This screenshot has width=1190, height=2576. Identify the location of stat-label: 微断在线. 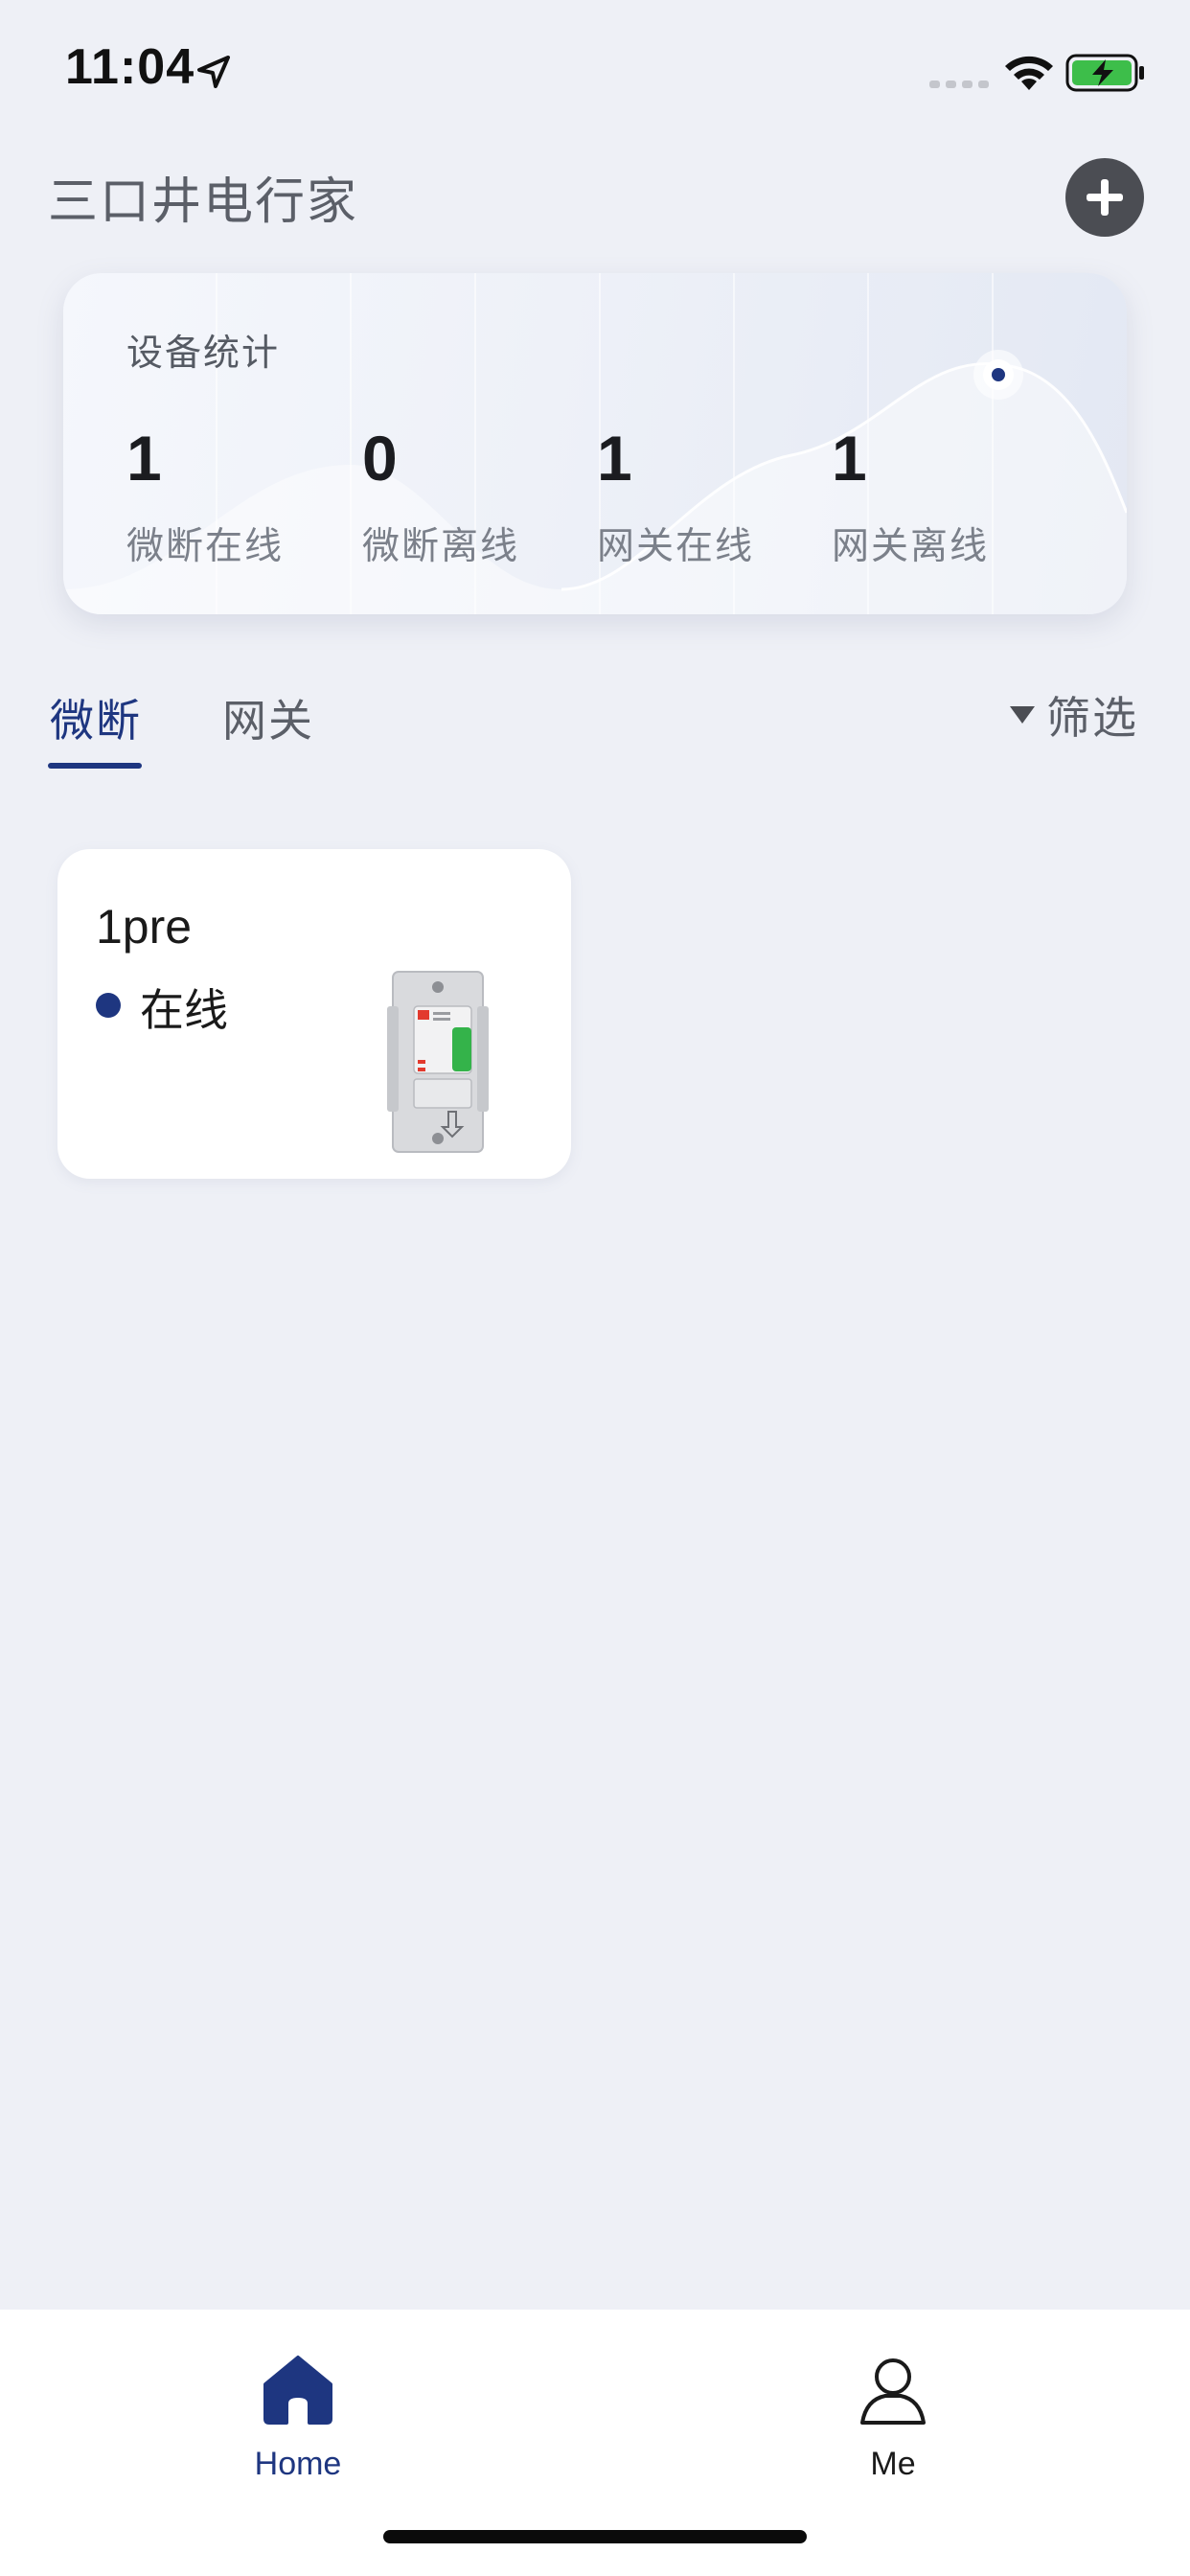
(206, 546).